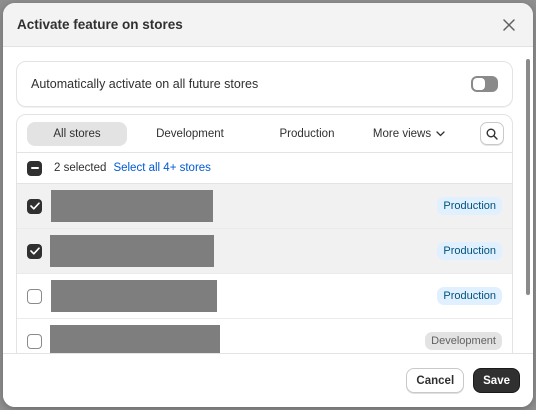 The width and height of the screenshot is (536, 410). What do you see at coordinates (528, 177) in the screenshot?
I see `modal-scrollbar` at bounding box center [528, 177].